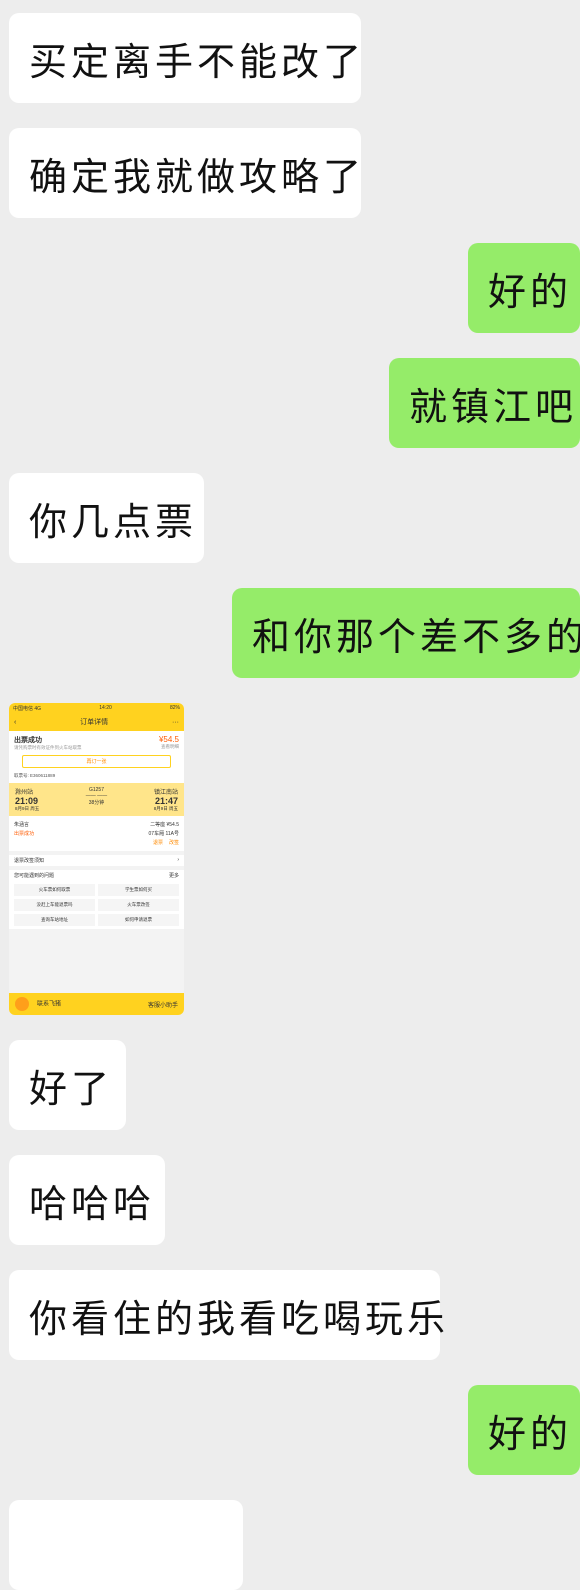  What do you see at coordinates (227, 1315) in the screenshot?
I see `message-bubble: 你看住的我看吃喝玩乐` at bounding box center [227, 1315].